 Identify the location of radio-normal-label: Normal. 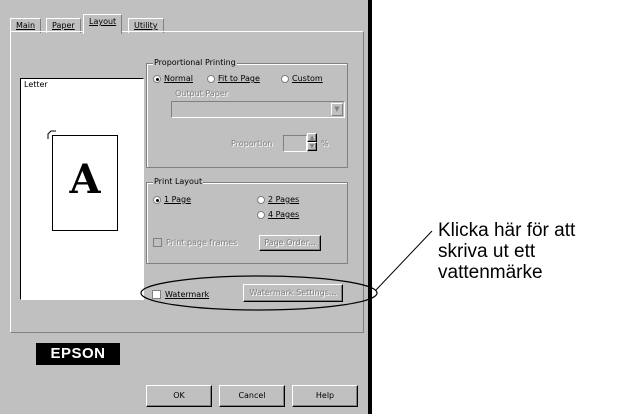
(178, 78).